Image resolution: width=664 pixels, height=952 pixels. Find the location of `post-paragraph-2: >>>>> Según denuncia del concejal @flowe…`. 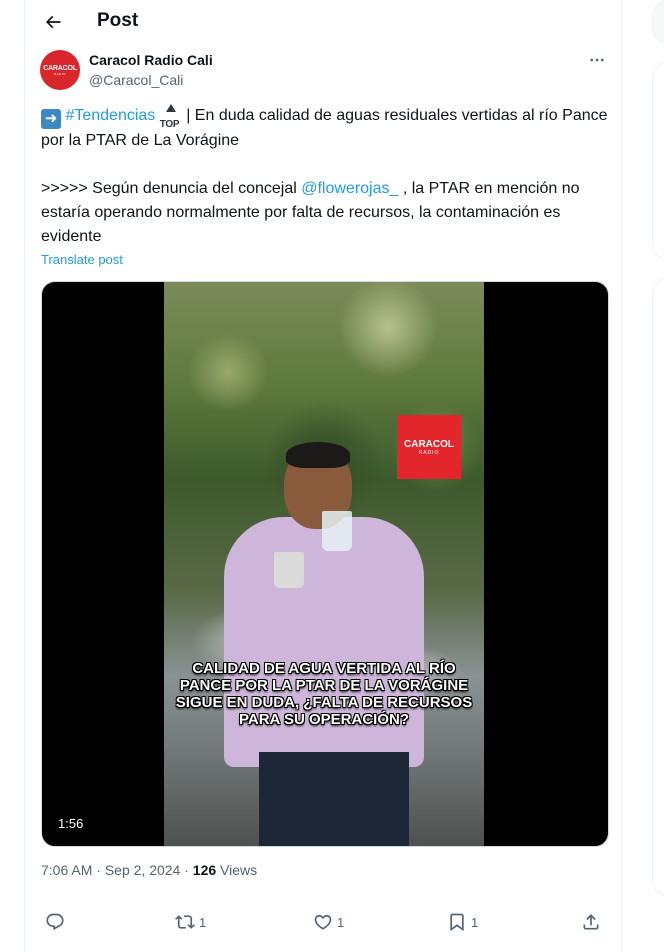

post-paragraph-2: >>>>> Según denuncia del concejal @flowe… is located at coordinates (326, 213).